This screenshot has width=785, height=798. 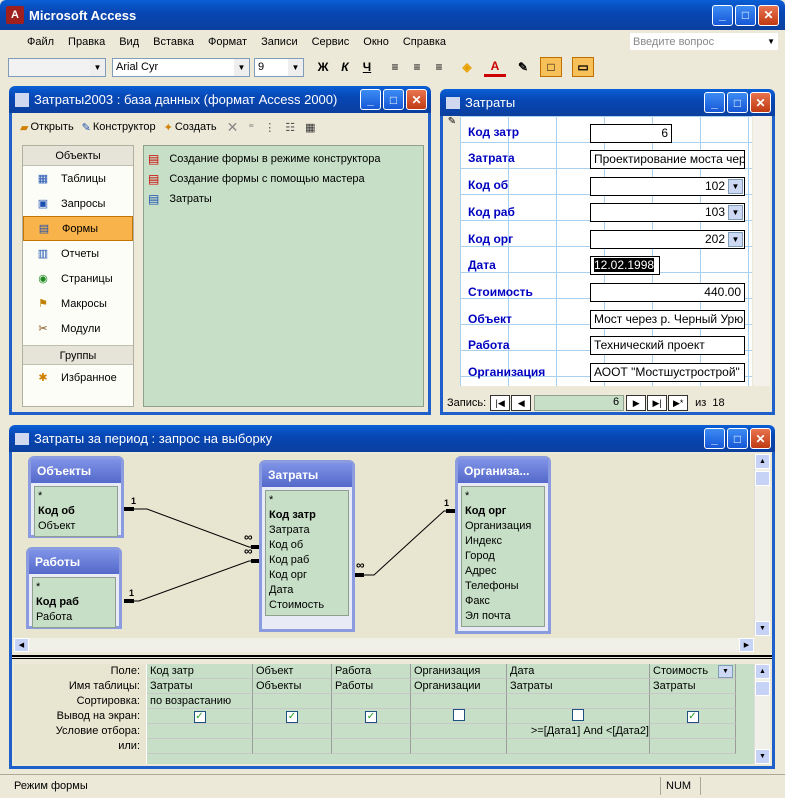 What do you see at coordinates (636, 403) in the screenshot?
I see `next-record-button: ▶` at bounding box center [636, 403].